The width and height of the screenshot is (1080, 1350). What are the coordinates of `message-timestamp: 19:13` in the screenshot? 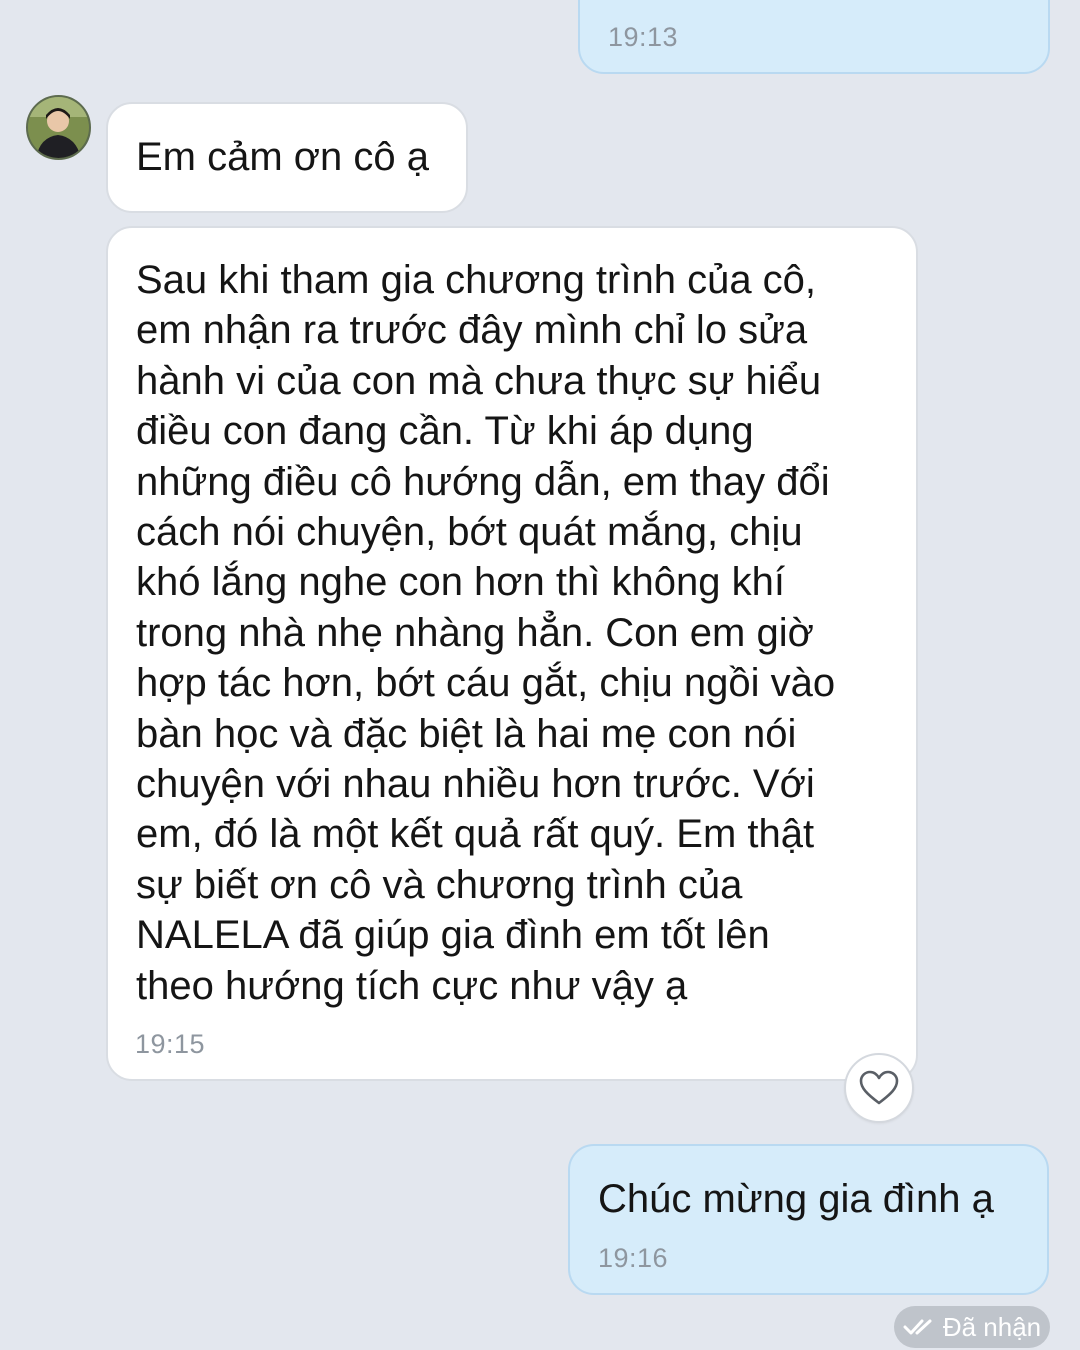 It's located at (643, 37).